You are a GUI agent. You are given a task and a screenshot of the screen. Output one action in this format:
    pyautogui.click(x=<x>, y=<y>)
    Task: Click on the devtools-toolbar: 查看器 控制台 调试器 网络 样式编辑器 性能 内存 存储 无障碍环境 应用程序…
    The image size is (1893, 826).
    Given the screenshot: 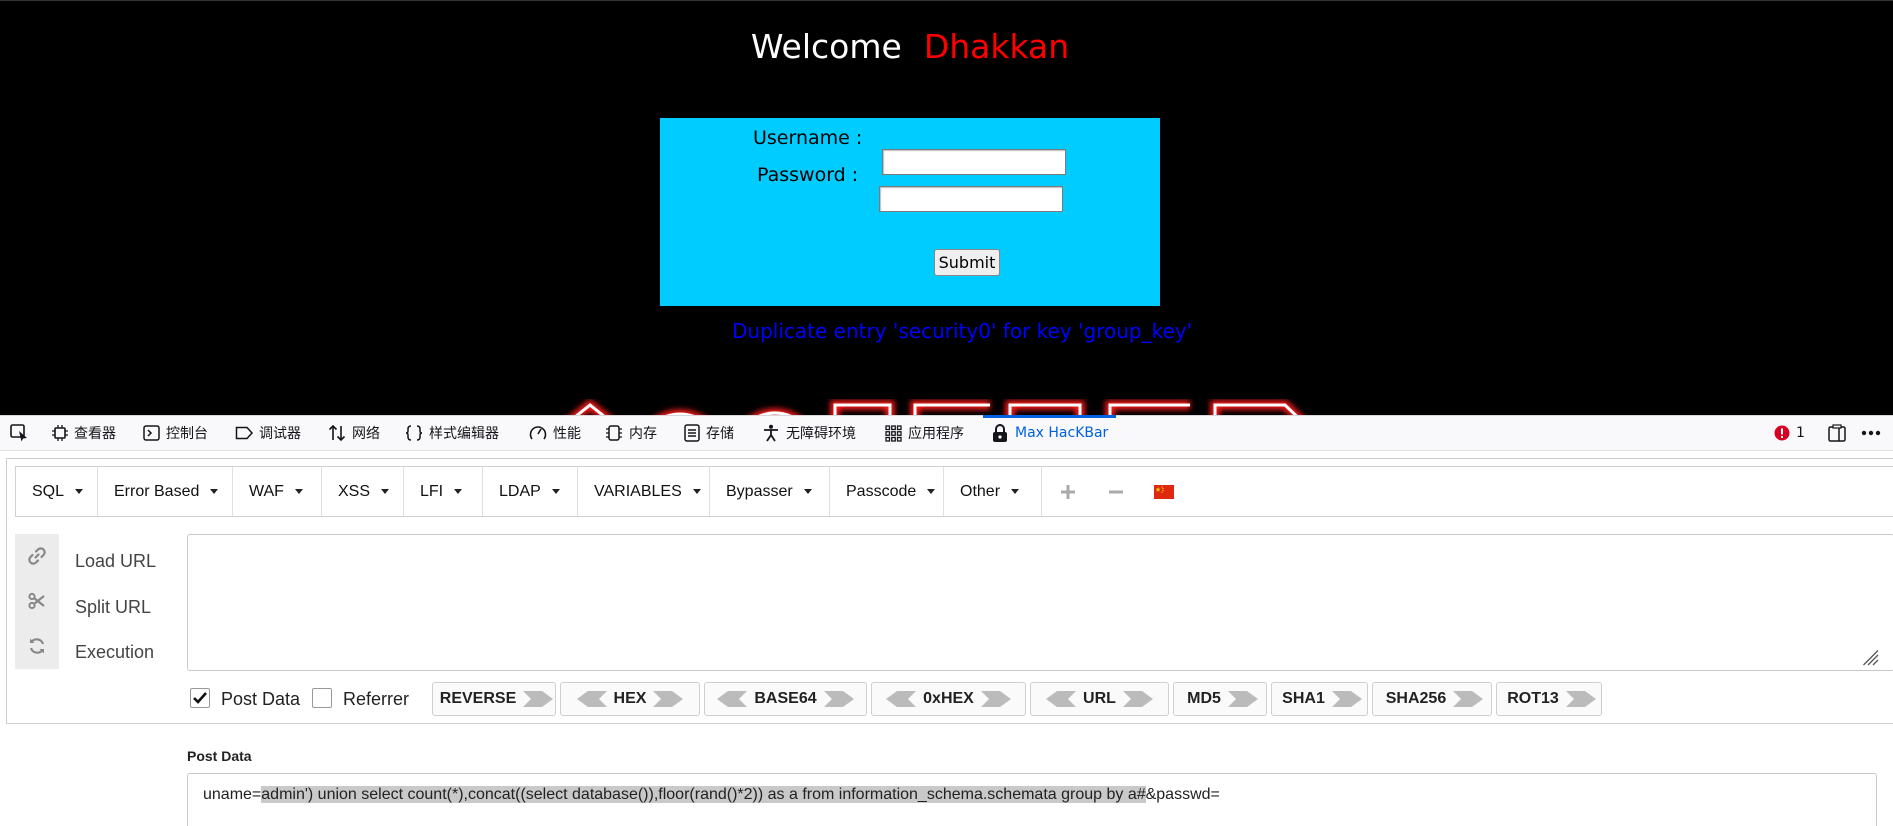 What is the action you would take?
    pyautogui.click(x=946, y=433)
    